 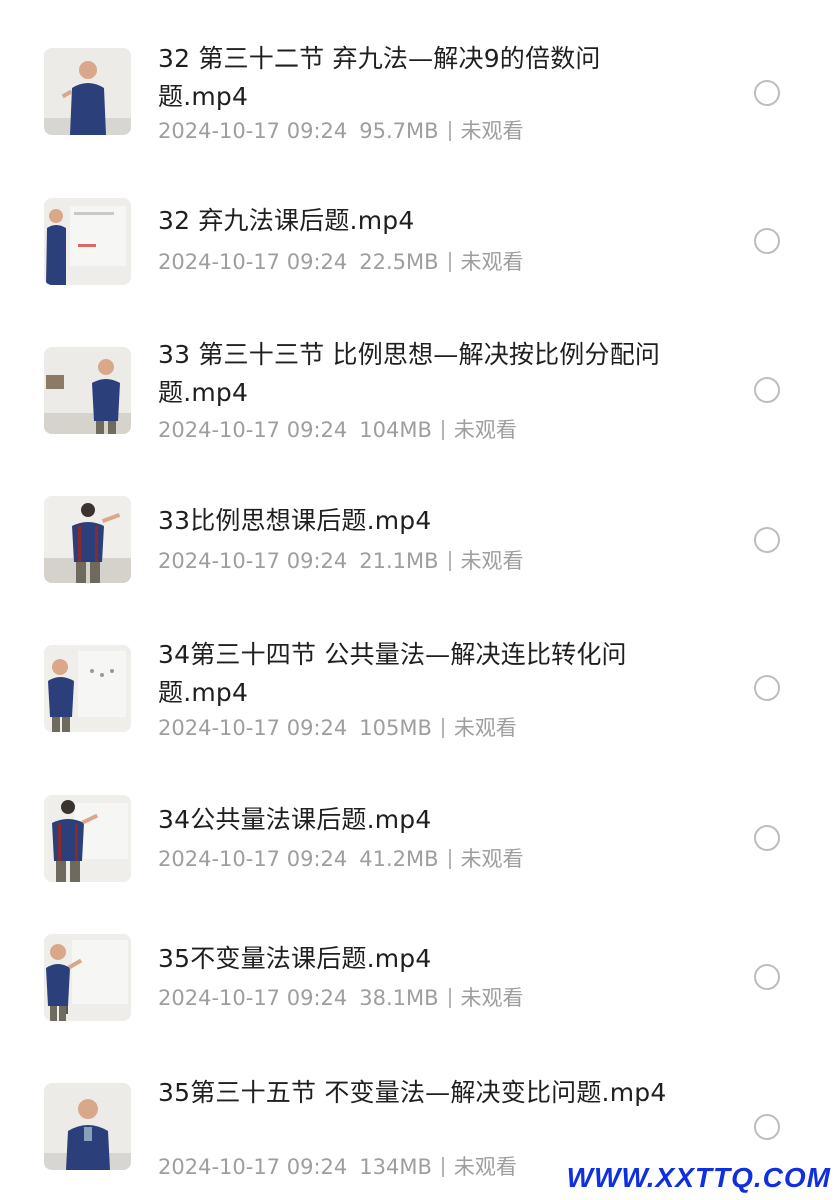 I want to click on file-size: 22.5MB, so click(x=399, y=262).